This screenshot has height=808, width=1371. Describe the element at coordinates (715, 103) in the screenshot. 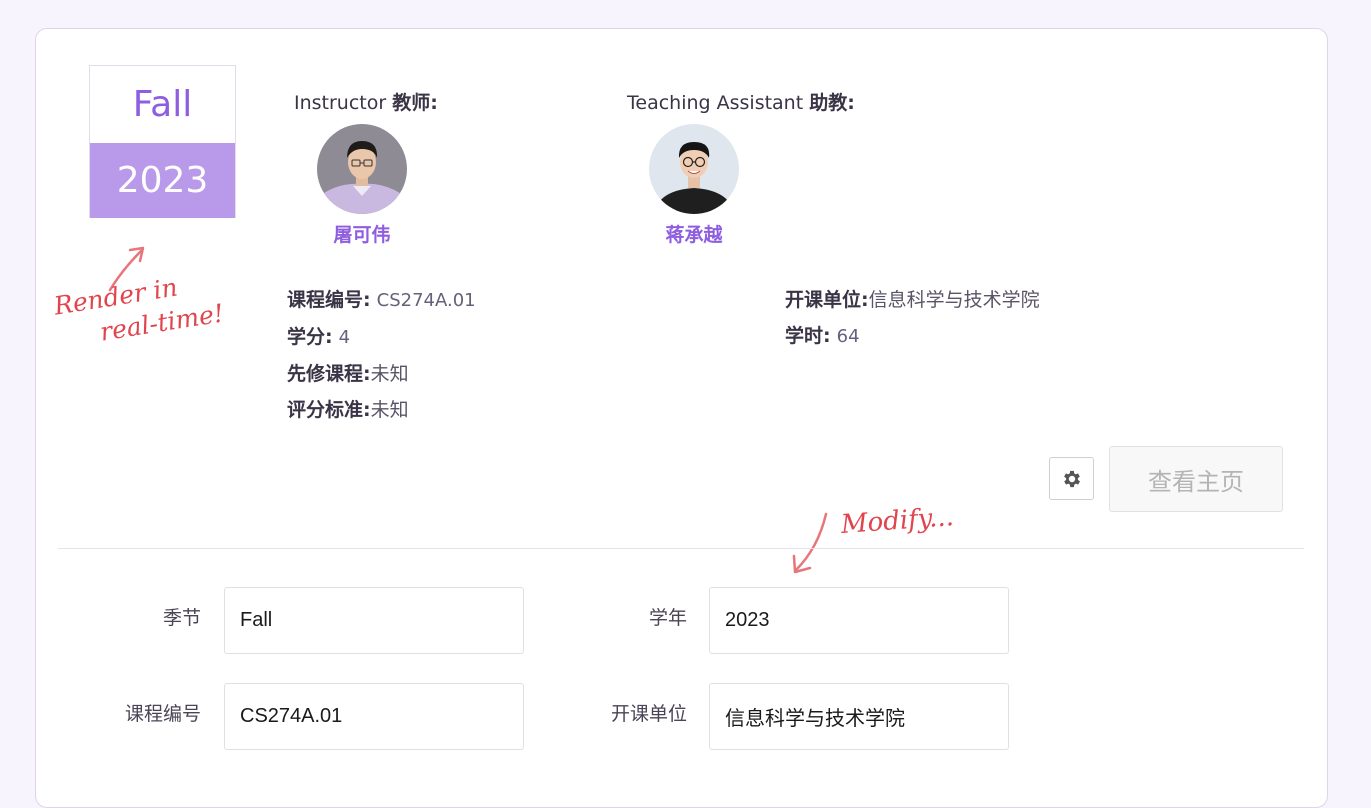

I see `ta-label-en: Teaching Assistant` at that location.